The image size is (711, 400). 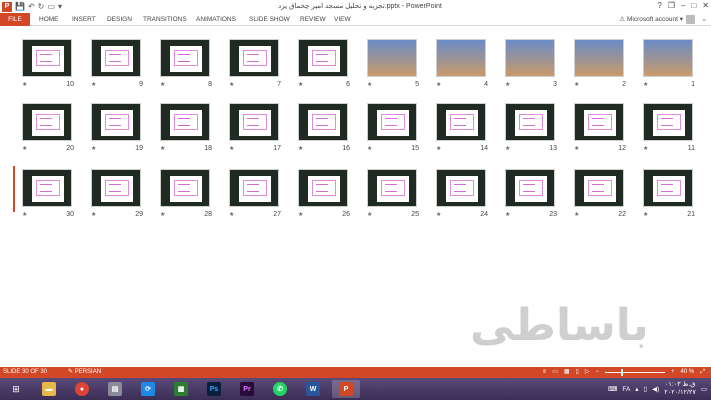 I want to click on slide-thumbnail: ★ 21, so click(x=673, y=197).